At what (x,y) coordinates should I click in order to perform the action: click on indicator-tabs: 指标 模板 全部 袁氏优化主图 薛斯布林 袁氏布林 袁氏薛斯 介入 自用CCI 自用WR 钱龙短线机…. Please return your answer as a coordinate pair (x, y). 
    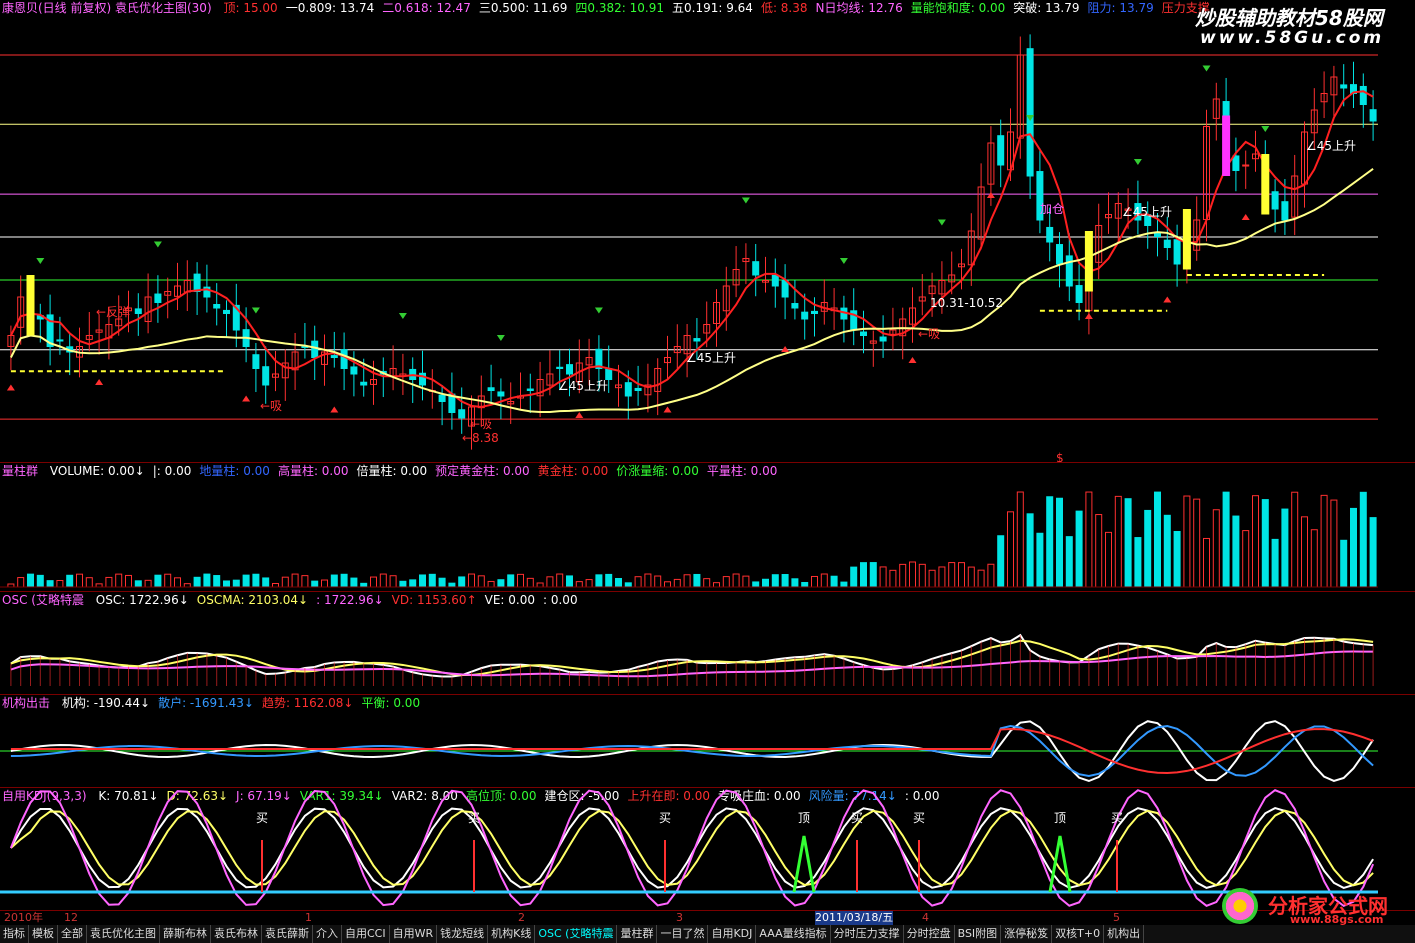
    Looking at the image, I should click on (707, 934).